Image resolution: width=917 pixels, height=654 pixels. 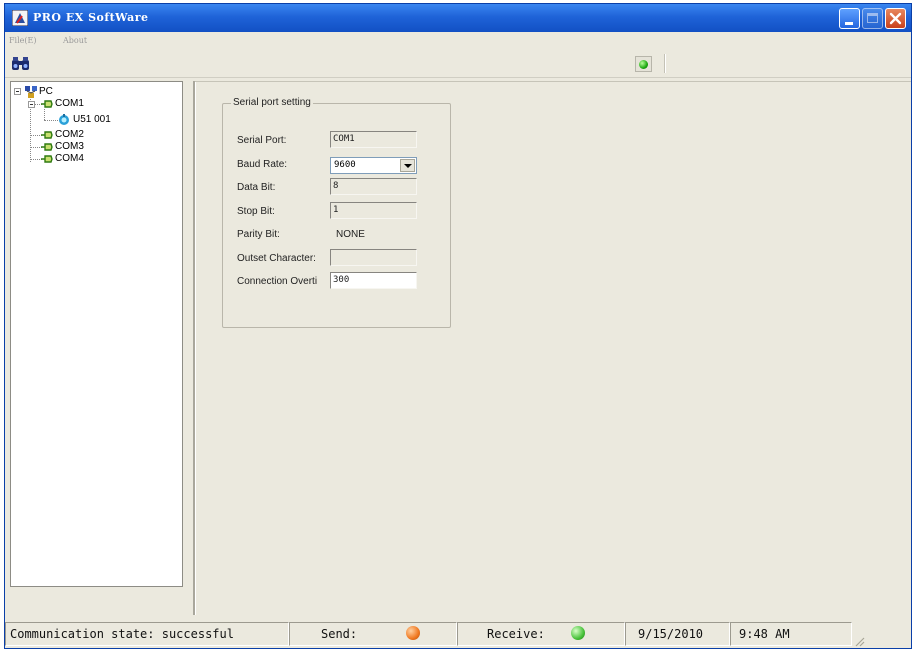 I want to click on close-icon, so click(x=895, y=18).